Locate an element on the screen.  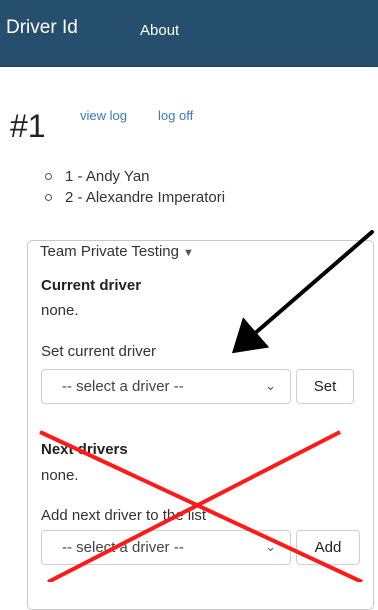
next-drivers-value: none. is located at coordinates (60, 475).